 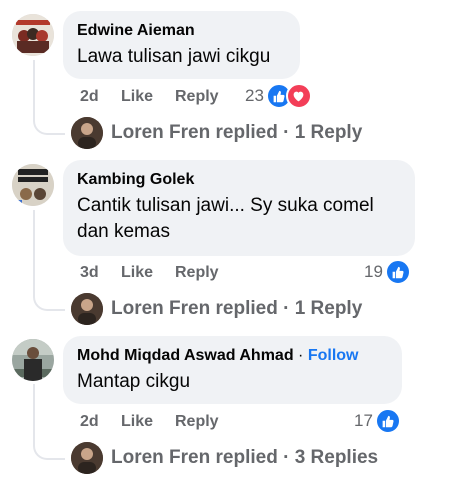 I want to click on comment-author: Edwine Aieman, so click(x=181, y=31).